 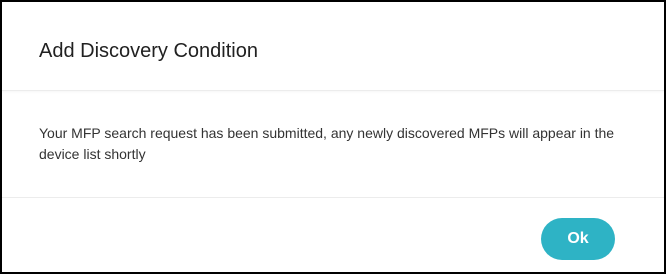 I want to click on dialog-title: Add Discovery Condition, so click(x=148, y=51).